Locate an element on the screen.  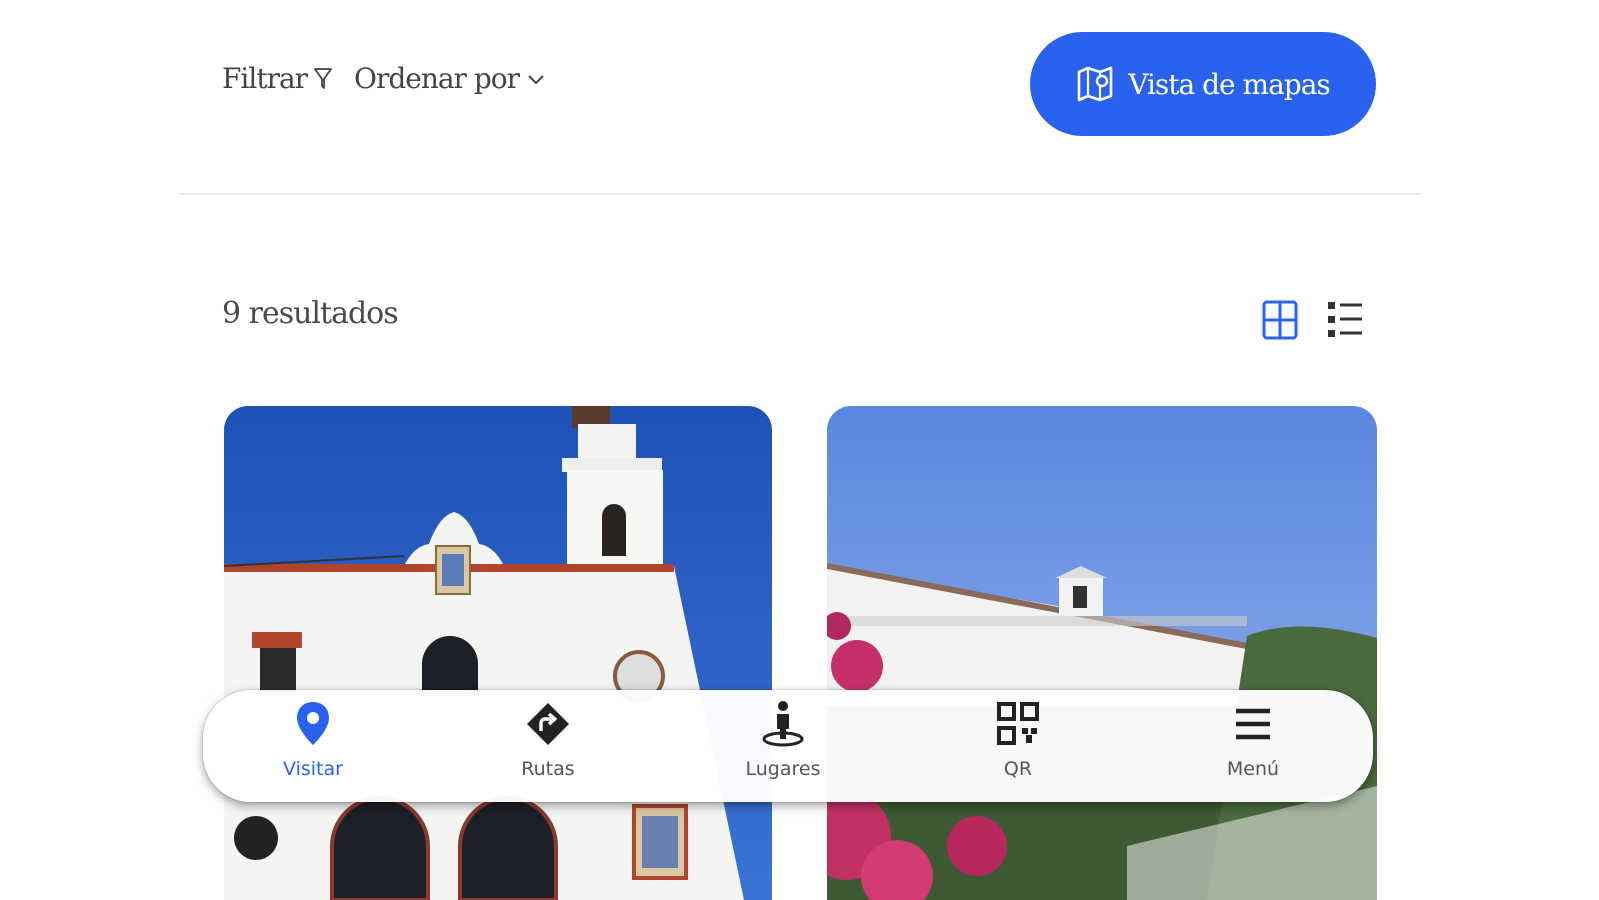
nav-item-lugares: Lugares is located at coordinates (783, 746).